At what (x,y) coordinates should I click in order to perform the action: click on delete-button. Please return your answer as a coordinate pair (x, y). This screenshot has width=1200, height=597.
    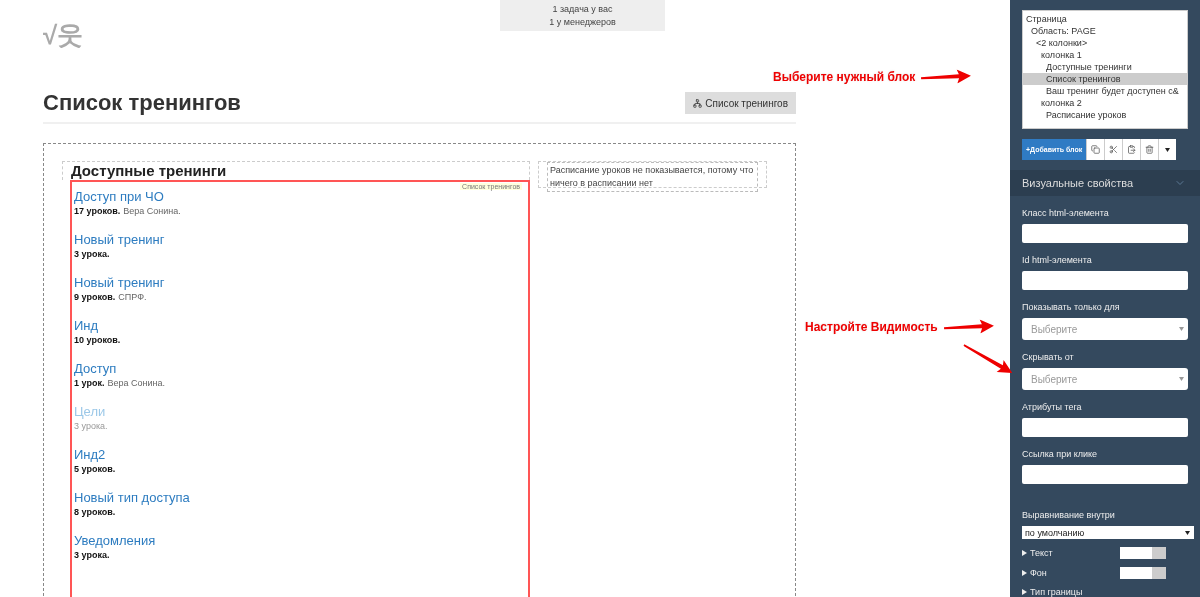
    Looking at the image, I should click on (1149, 149).